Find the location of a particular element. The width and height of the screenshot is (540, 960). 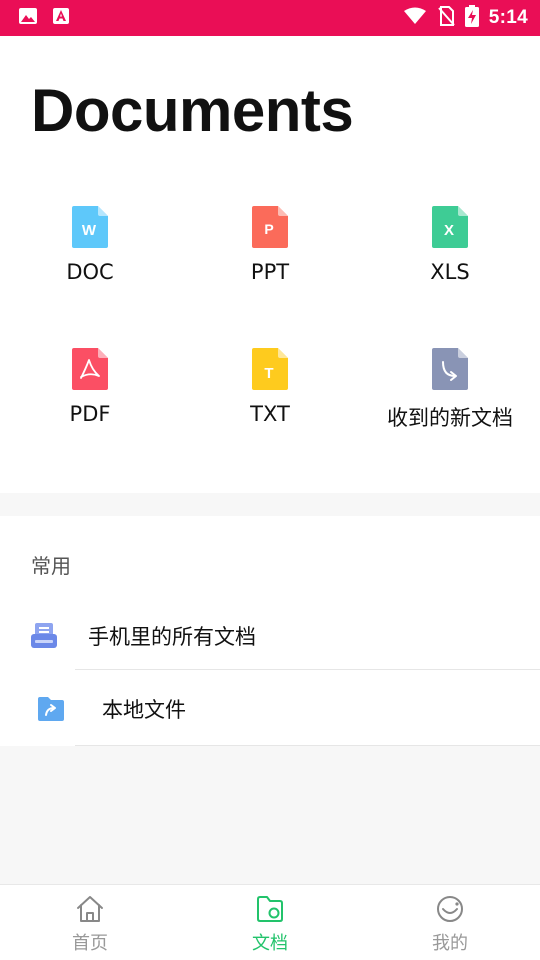

svg-text: X is located at coordinates (449, 230).